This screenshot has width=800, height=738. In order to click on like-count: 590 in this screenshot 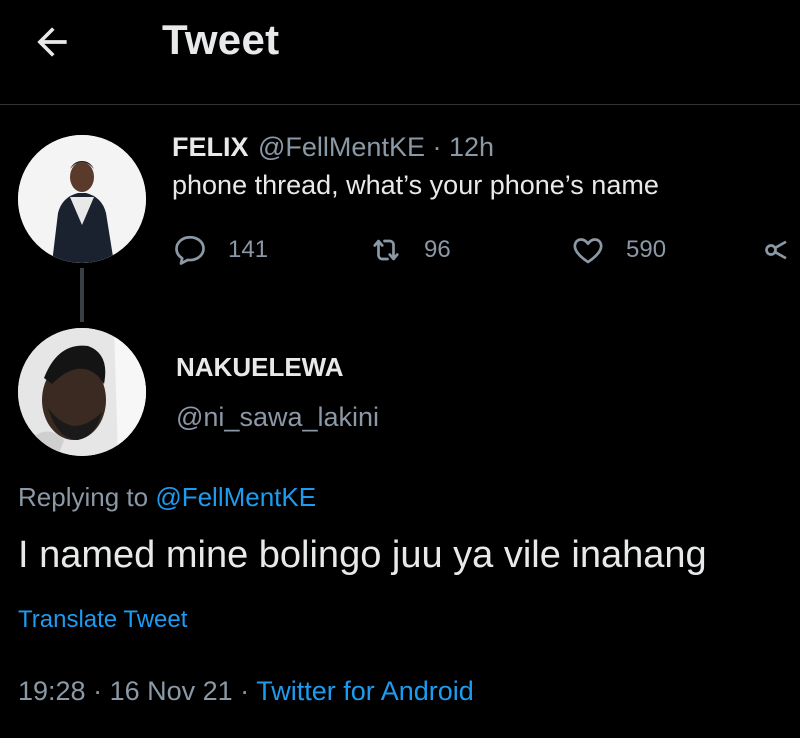, I will do `click(646, 249)`.